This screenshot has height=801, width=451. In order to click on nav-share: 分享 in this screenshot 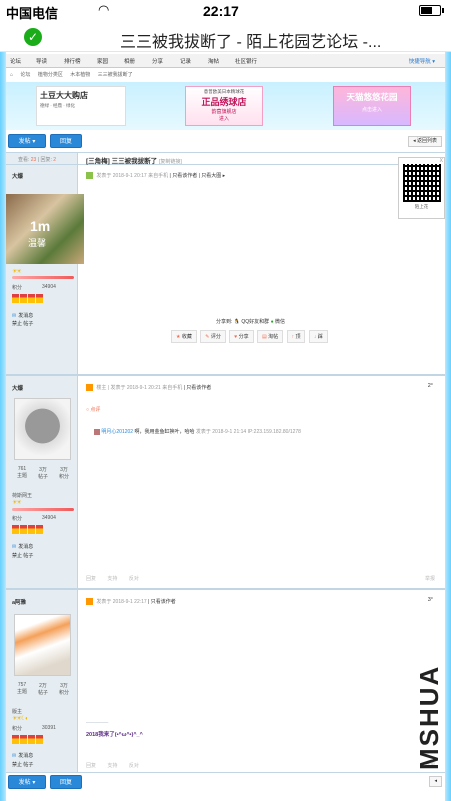, I will do `click(157, 61)`.